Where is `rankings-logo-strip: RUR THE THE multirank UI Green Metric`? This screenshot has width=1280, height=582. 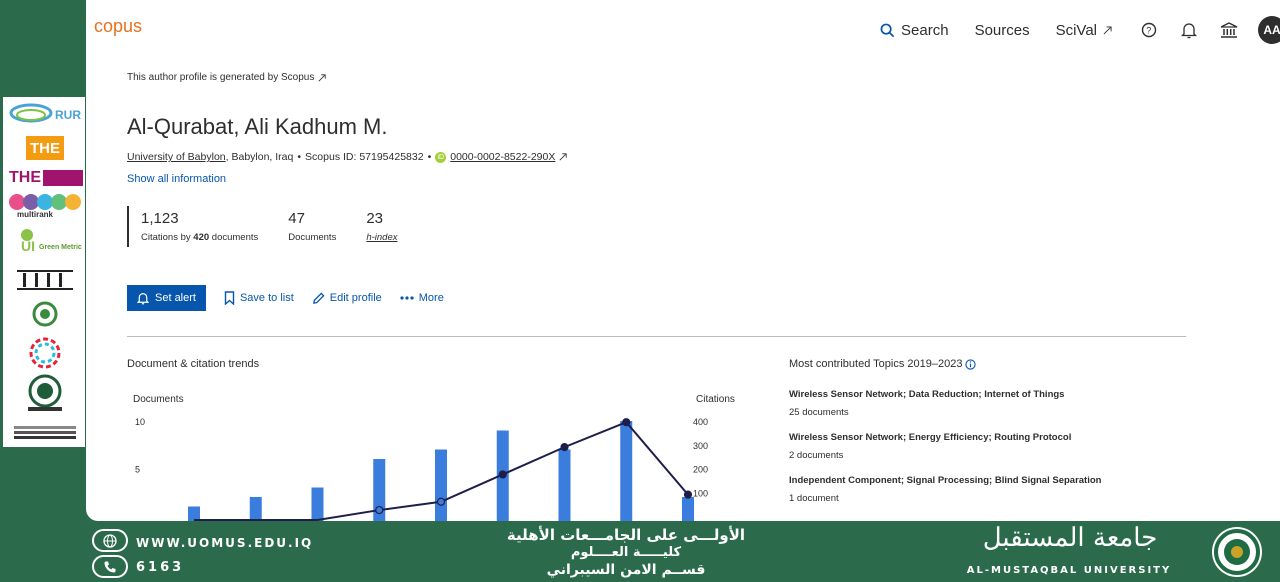 rankings-logo-strip: RUR THE THE multirank UI Green Metric is located at coordinates (44, 272).